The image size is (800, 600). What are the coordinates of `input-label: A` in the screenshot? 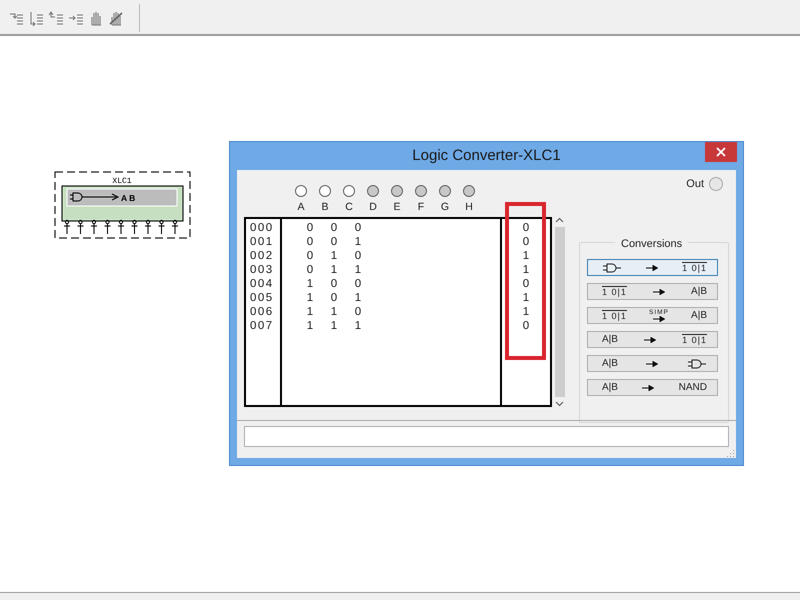 It's located at (300, 207).